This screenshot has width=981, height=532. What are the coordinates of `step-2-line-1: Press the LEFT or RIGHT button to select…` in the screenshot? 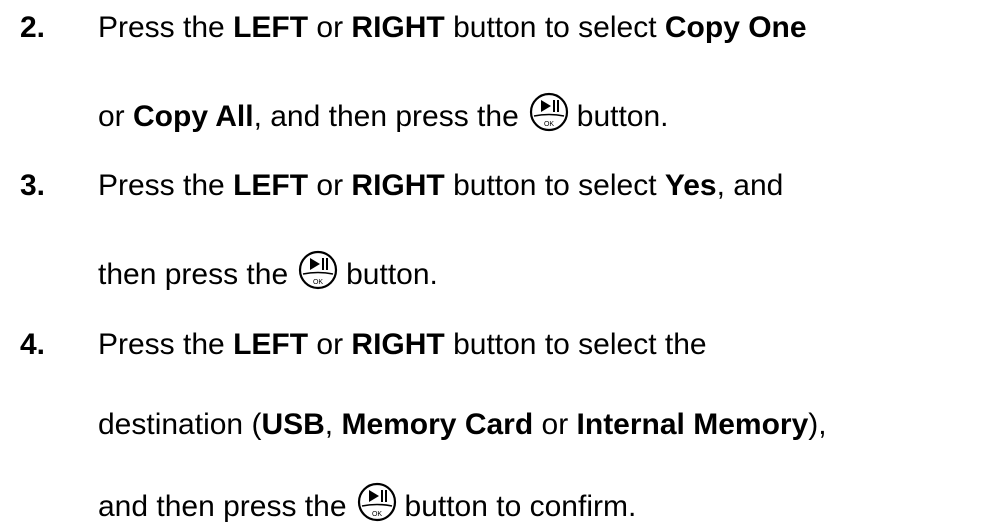 It's located at (452, 28).